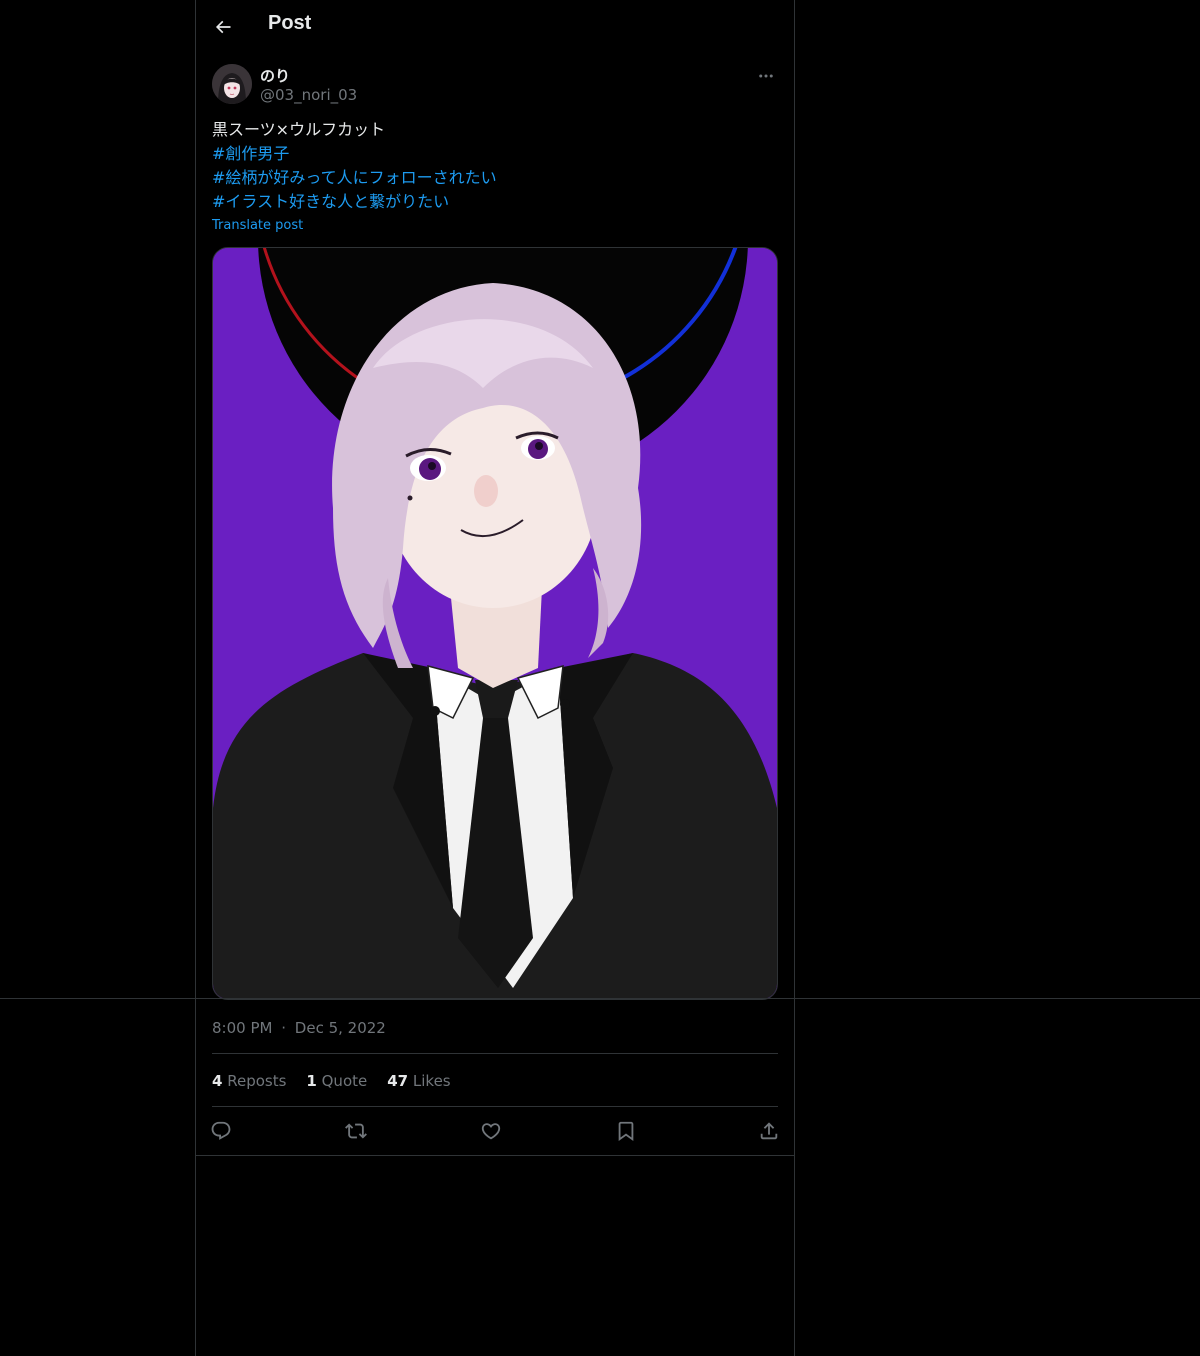 This screenshot has width=1200, height=1356. I want to click on arrow-left-icon, so click(223, 27).